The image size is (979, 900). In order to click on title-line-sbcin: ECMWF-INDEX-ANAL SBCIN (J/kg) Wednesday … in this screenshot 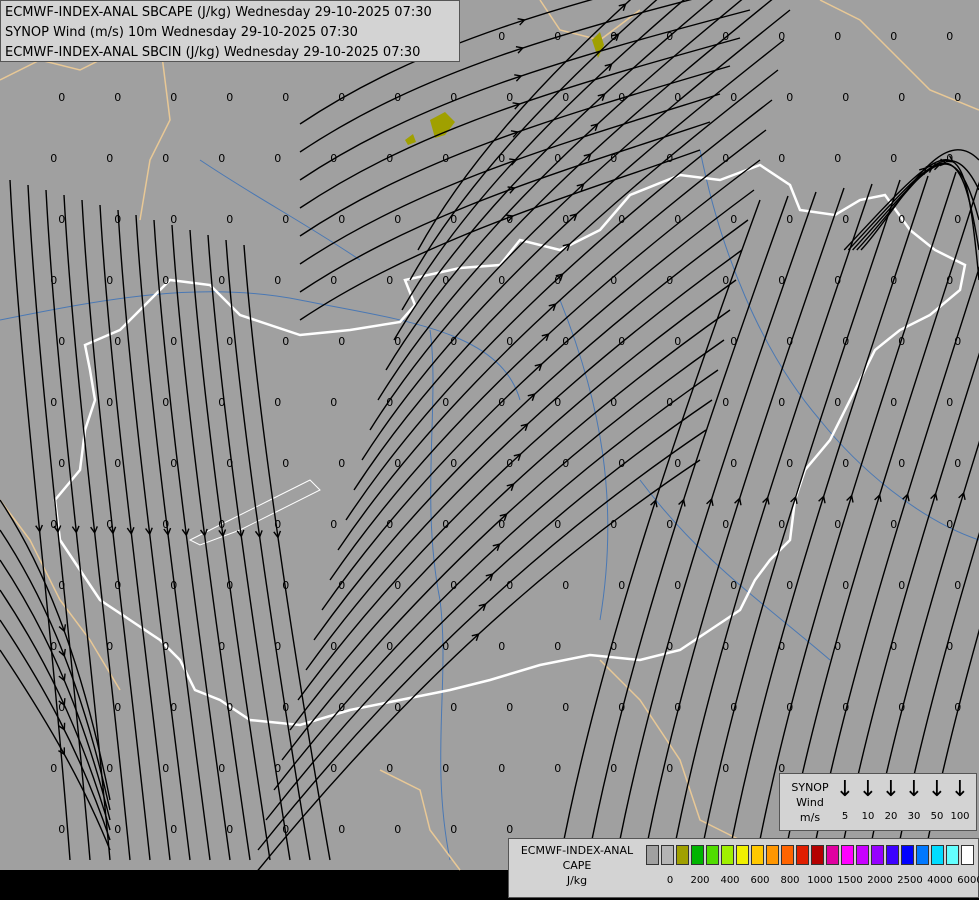, I will do `click(213, 52)`.